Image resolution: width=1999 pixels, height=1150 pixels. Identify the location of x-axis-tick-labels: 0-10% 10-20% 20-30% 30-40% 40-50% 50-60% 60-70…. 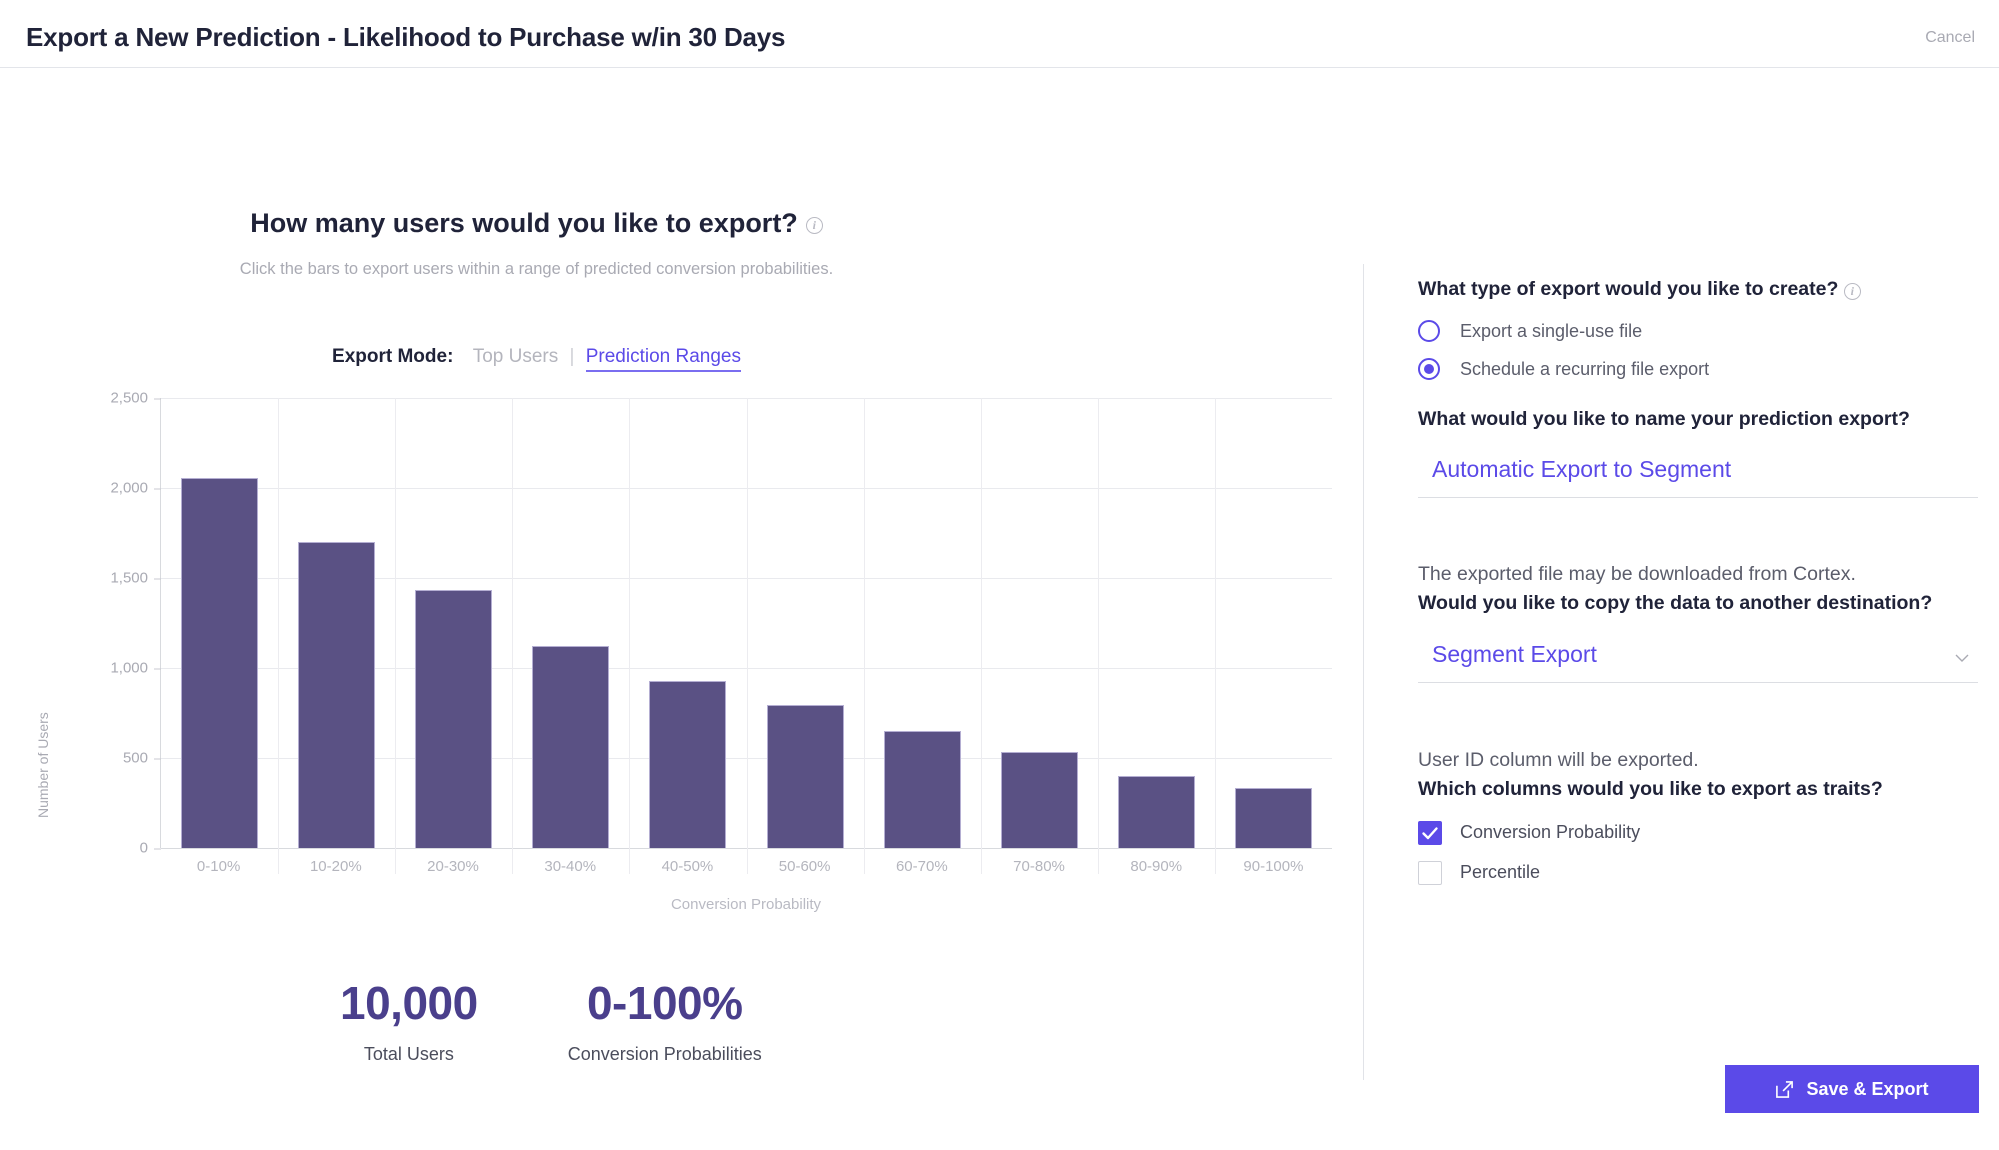
(746, 866).